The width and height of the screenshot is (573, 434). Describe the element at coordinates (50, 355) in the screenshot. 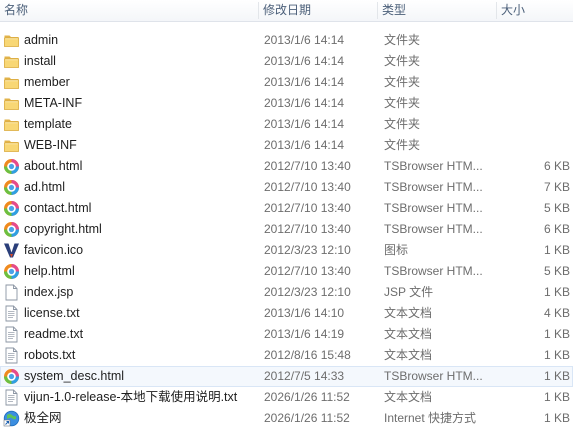

I see `file-name: robots.txt` at that location.